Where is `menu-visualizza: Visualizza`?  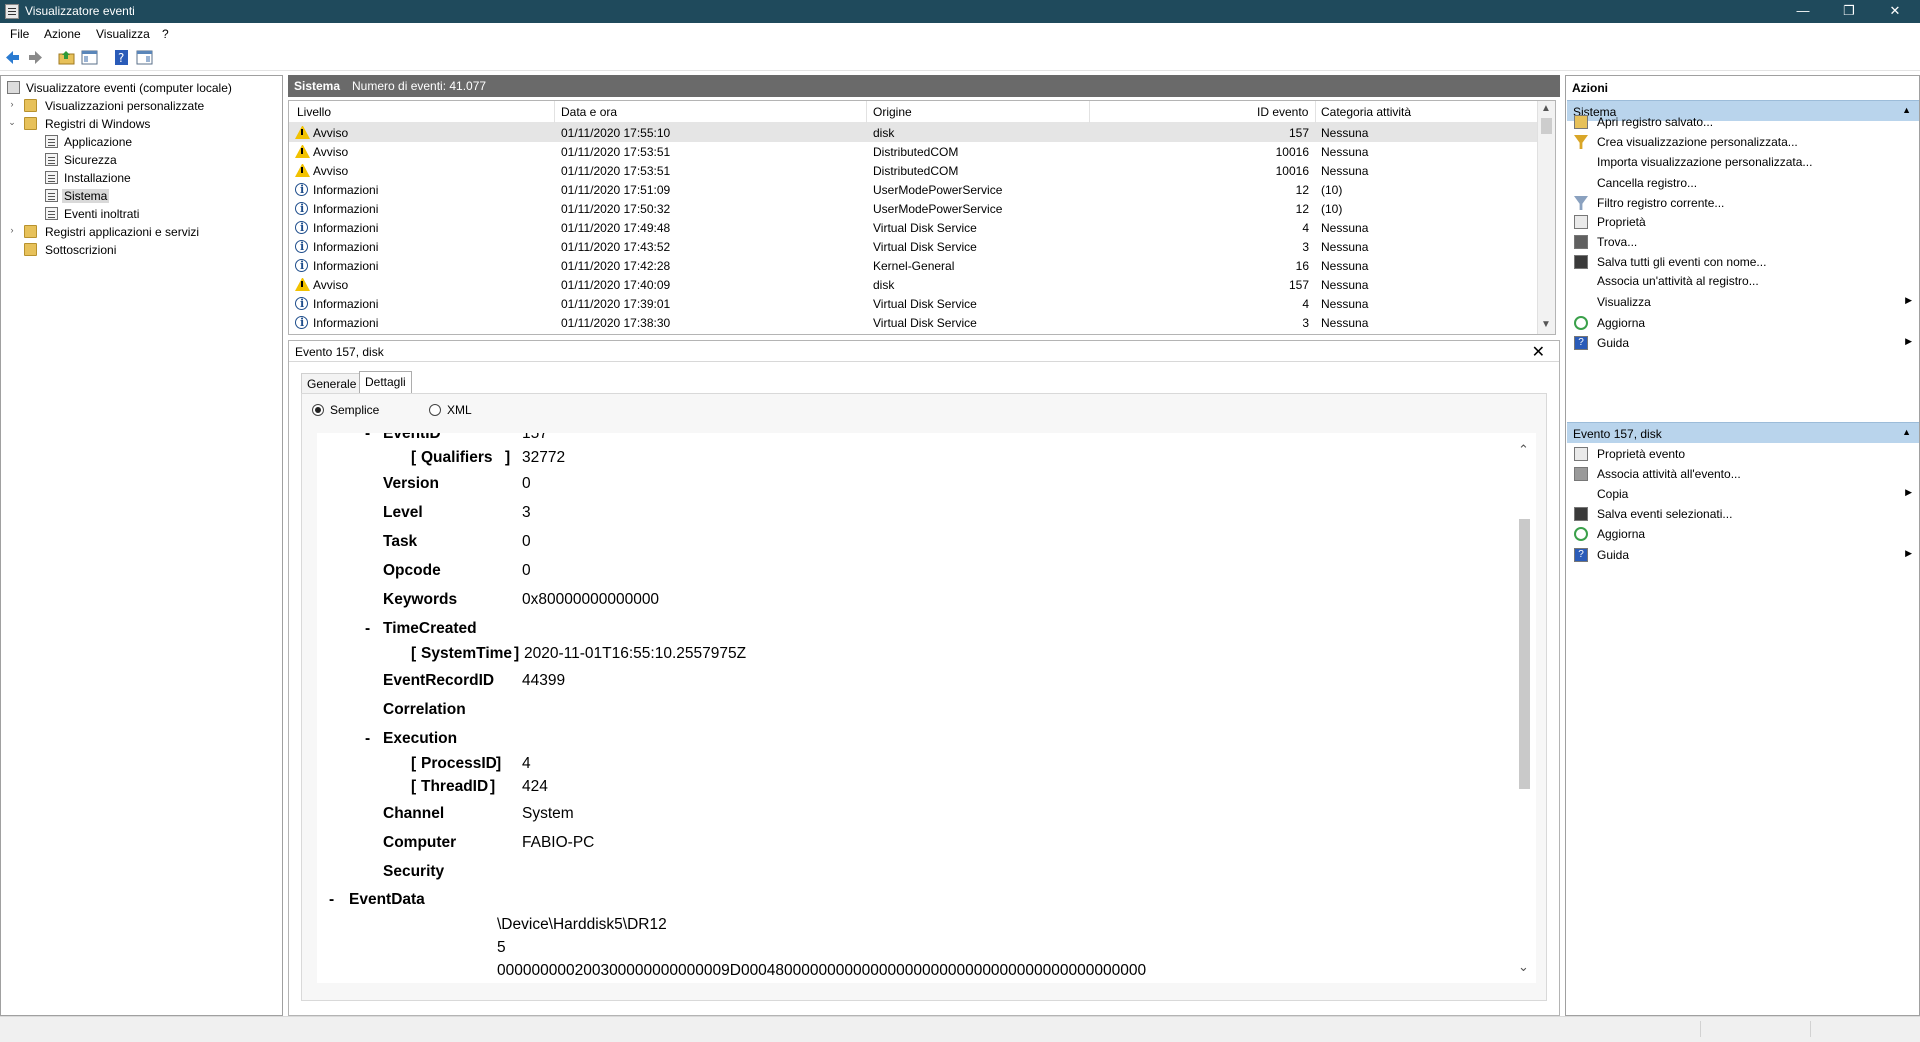 menu-visualizza: Visualizza is located at coordinates (123, 34).